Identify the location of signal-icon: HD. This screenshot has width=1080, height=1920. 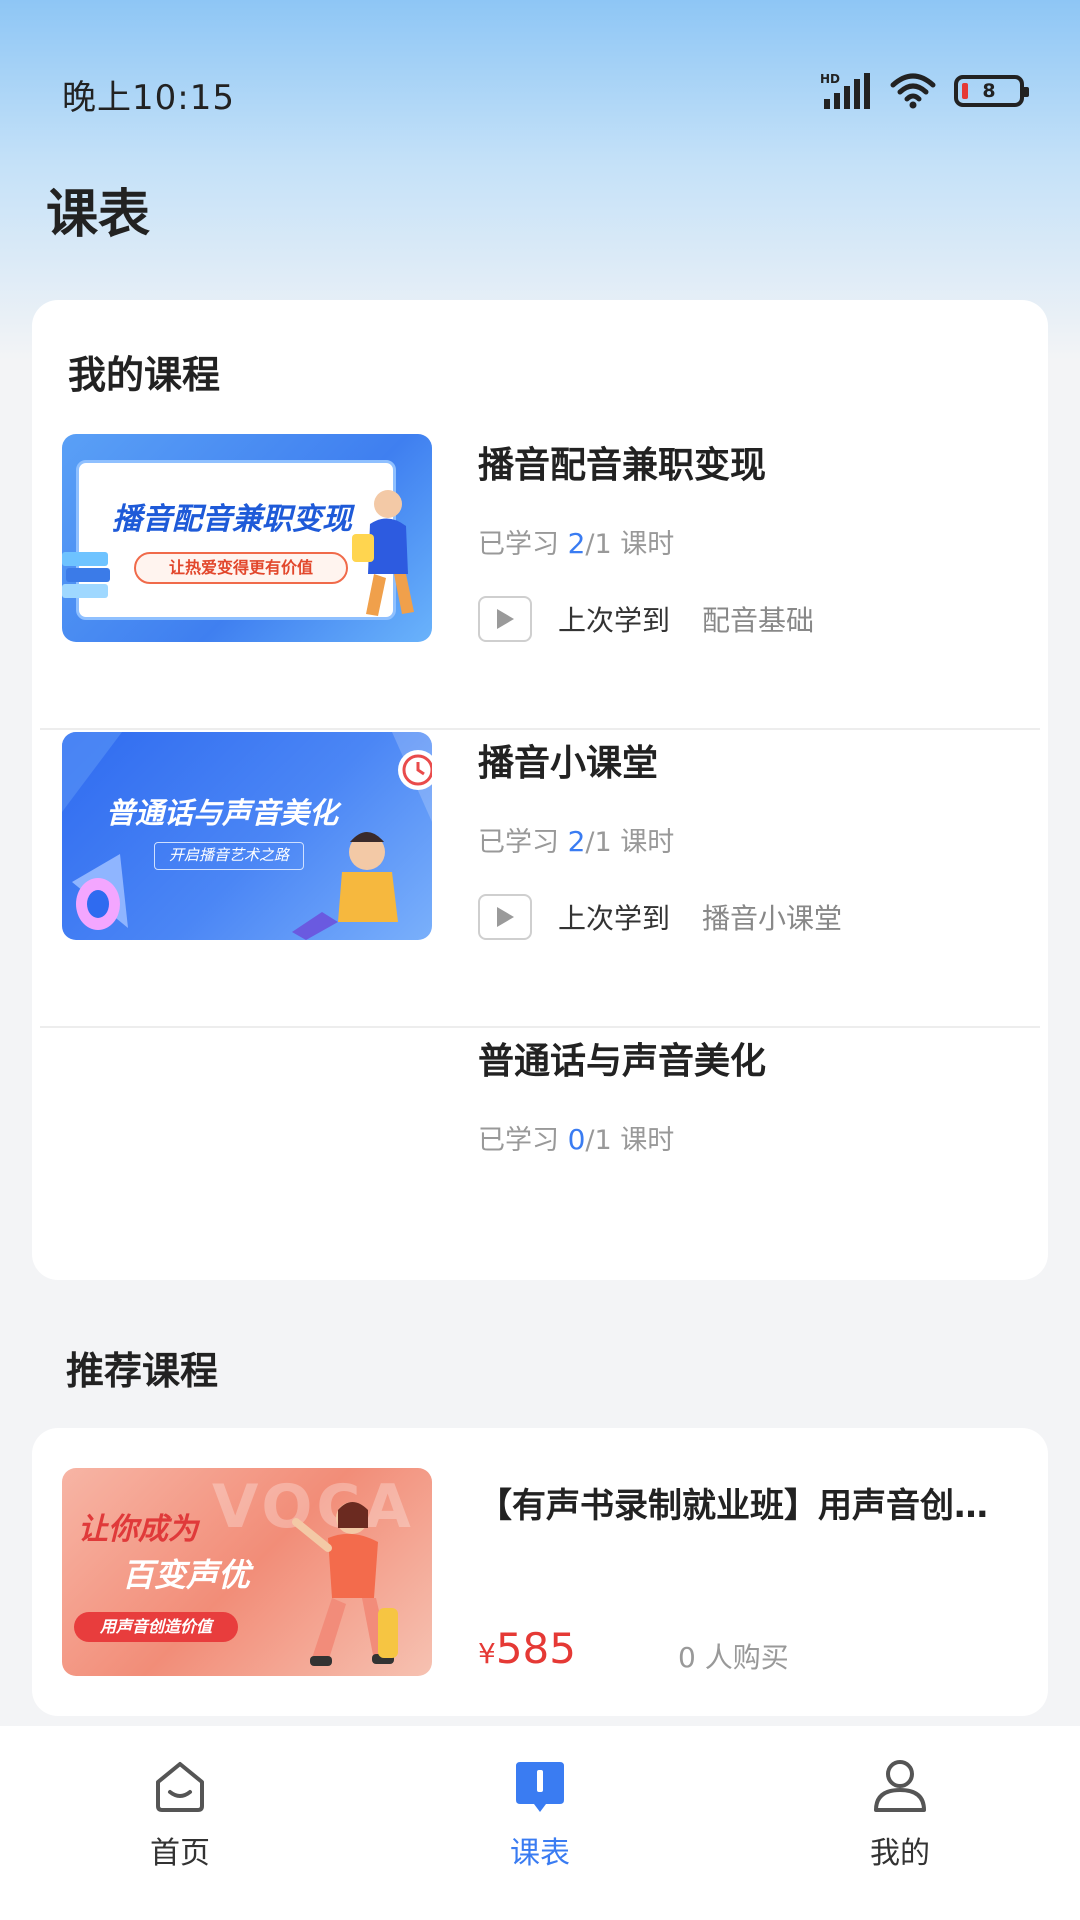
(845, 90).